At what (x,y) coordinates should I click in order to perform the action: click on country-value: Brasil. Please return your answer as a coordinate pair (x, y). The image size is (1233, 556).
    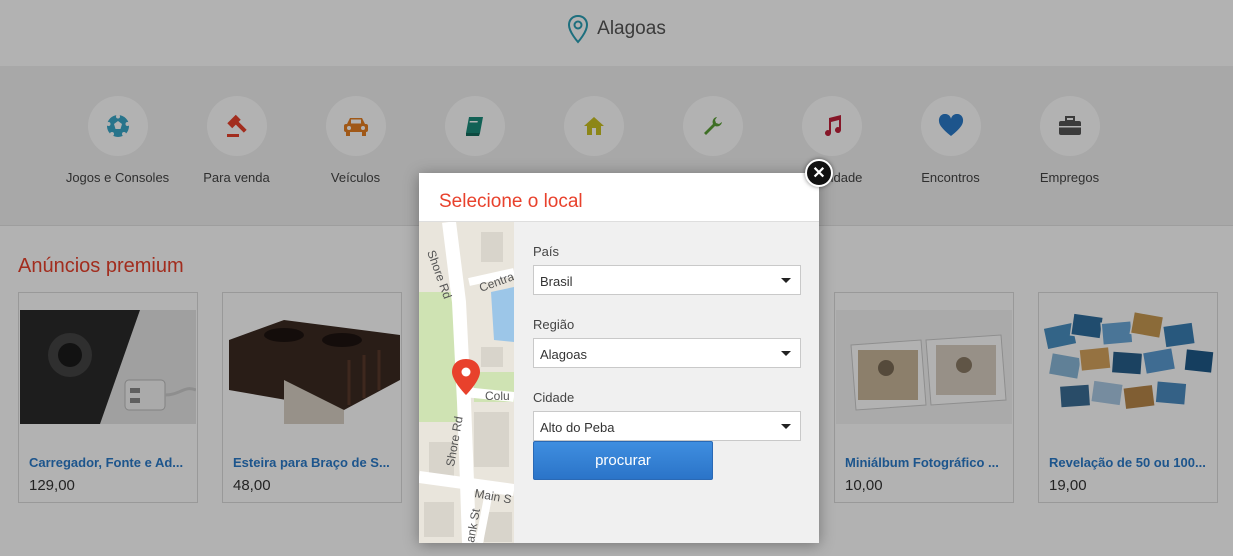
    Looking at the image, I should click on (556, 281).